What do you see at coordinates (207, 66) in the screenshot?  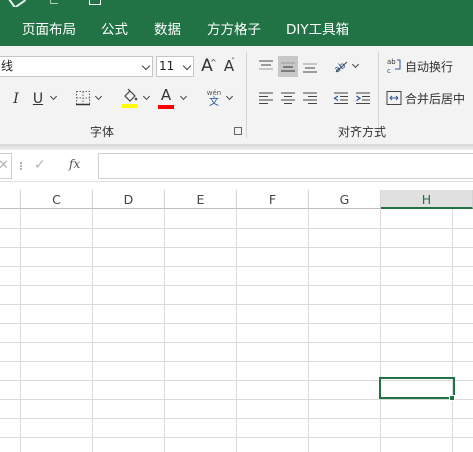 I see `grow-font-button: A ^` at bounding box center [207, 66].